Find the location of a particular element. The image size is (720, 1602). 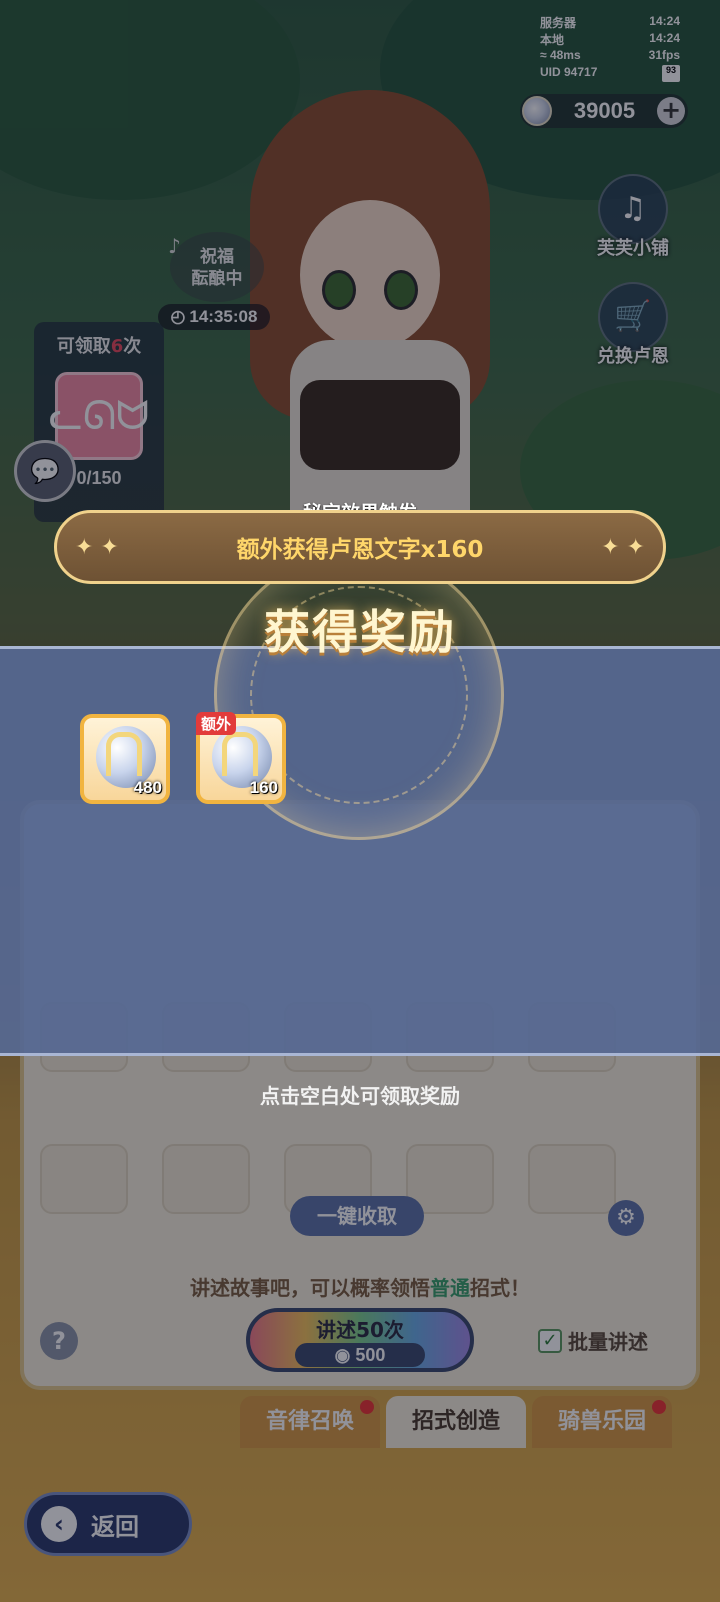

reward-quantity: 160 is located at coordinates (263, 787).